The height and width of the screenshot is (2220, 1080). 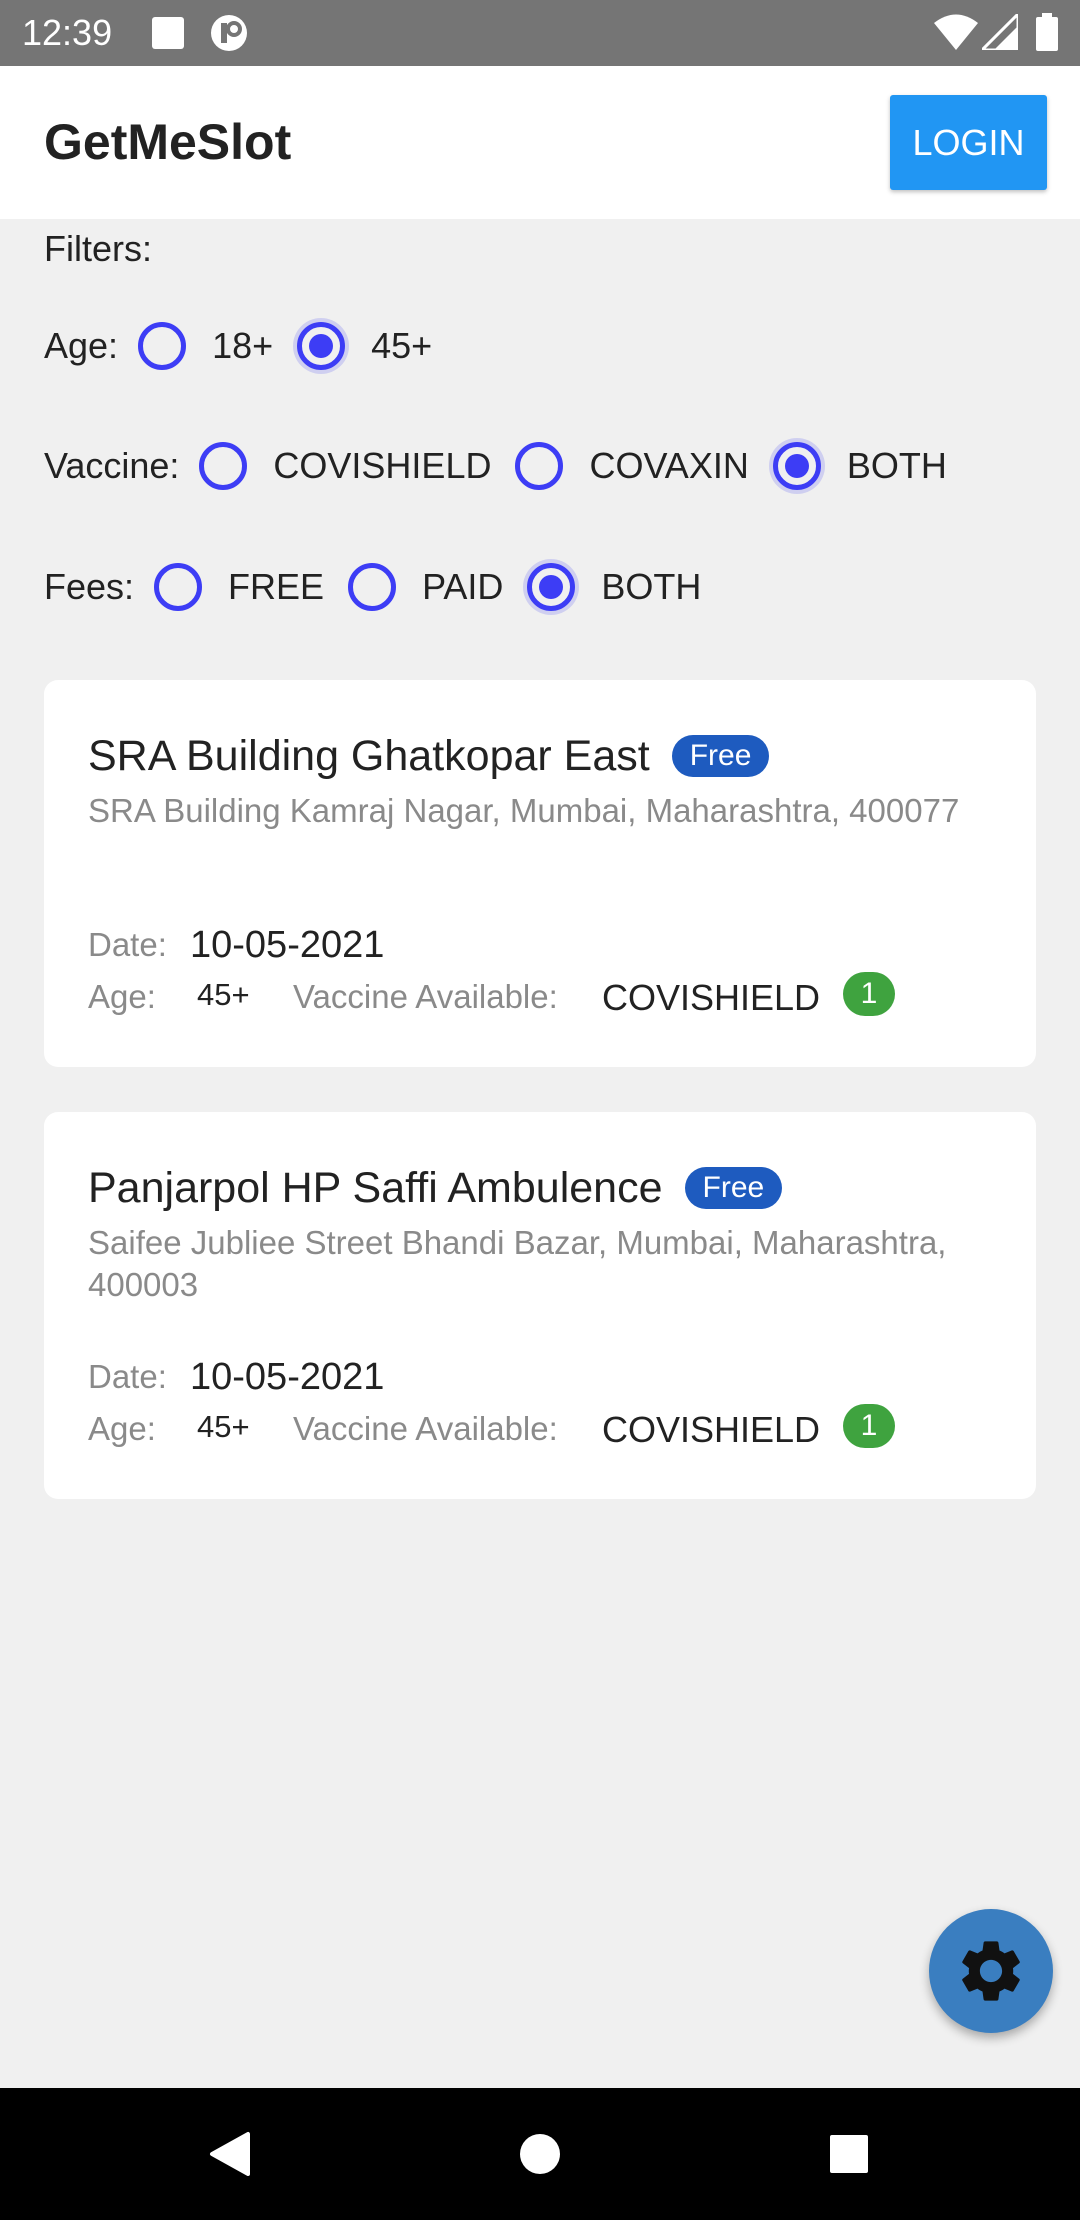 I want to click on back-button, so click(x=226, y=2154).